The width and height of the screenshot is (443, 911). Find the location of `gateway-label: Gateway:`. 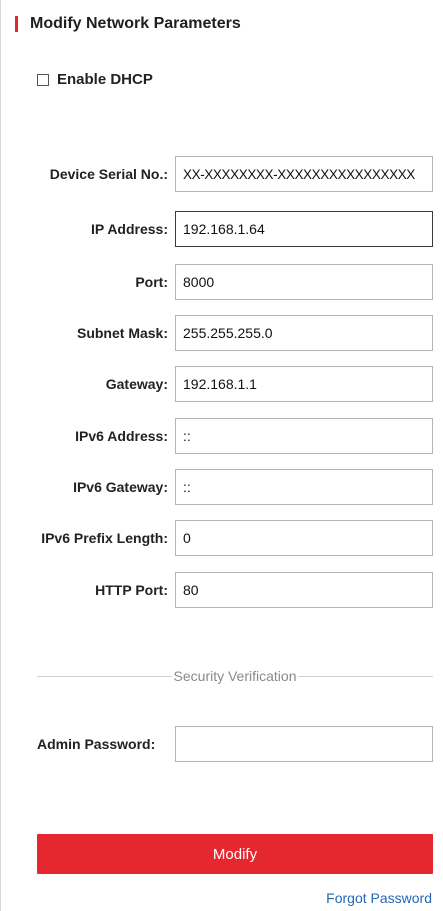

gateway-label: Gateway: is located at coordinates (136, 384).